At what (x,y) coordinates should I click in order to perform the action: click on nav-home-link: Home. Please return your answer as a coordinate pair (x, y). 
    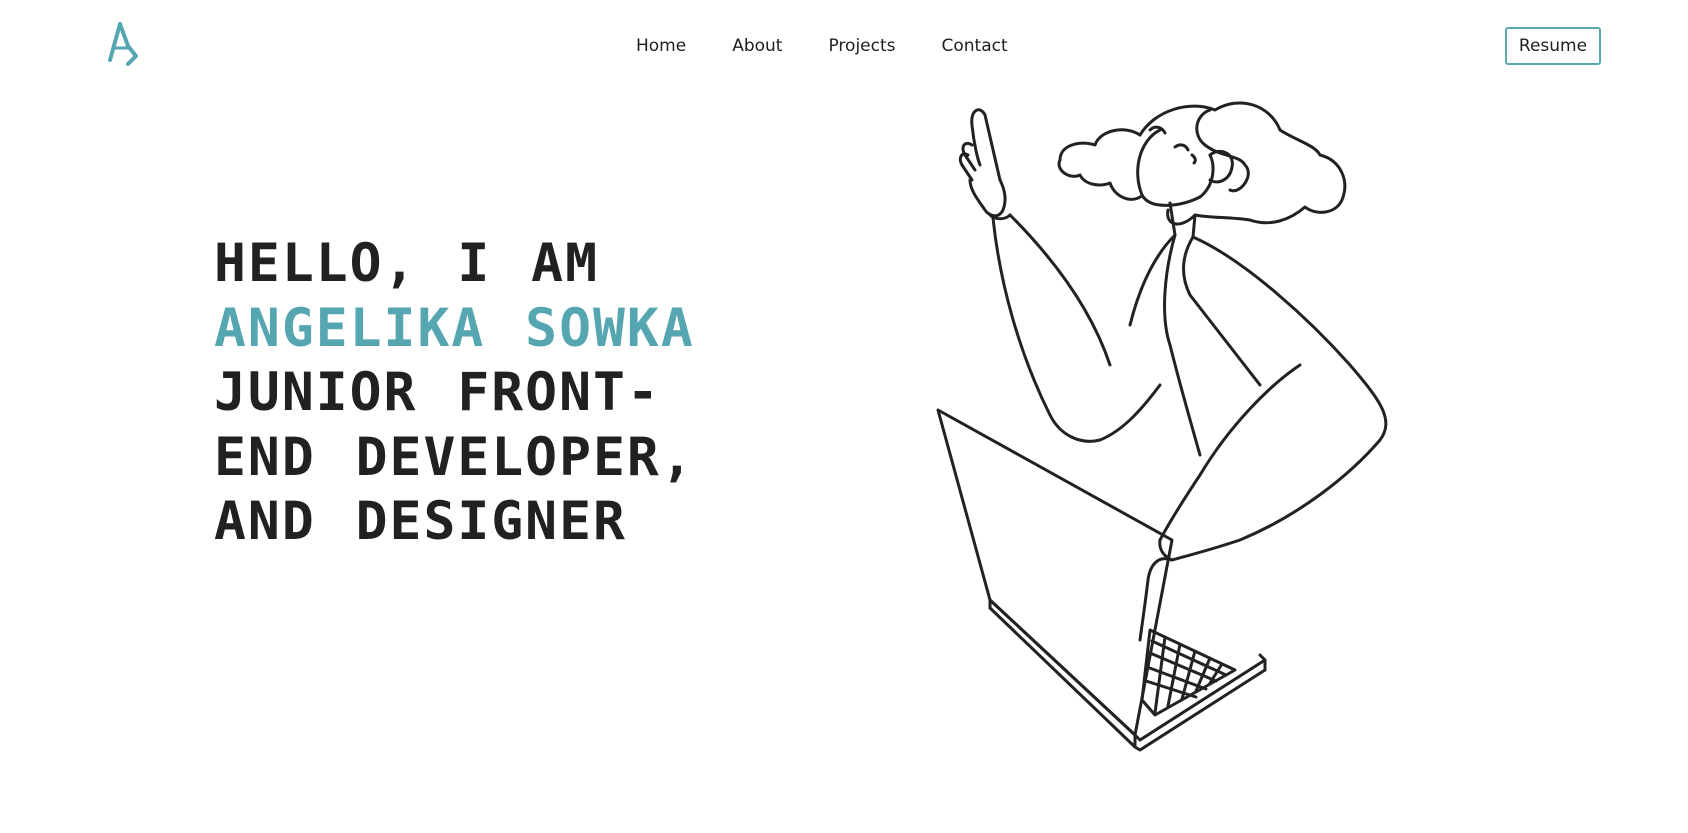
    Looking at the image, I should click on (661, 46).